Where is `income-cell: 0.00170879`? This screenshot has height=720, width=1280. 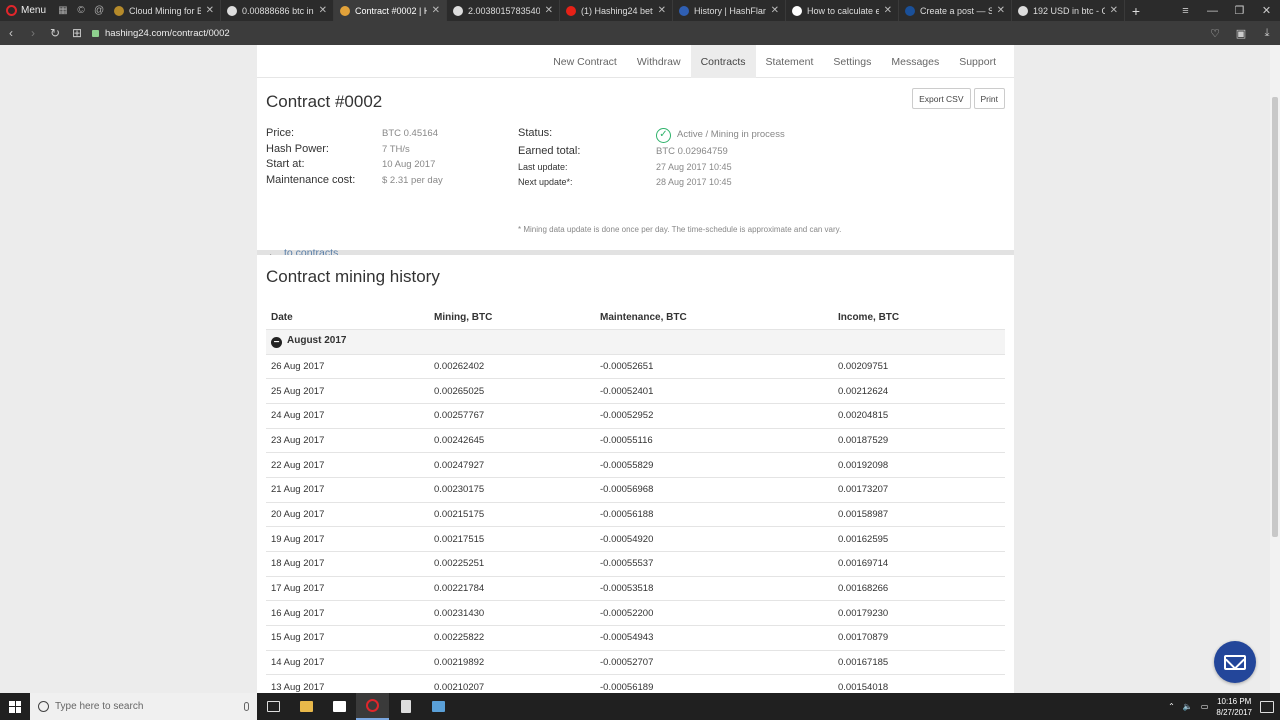
income-cell: 0.00170879 is located at coordinates (919, 638).